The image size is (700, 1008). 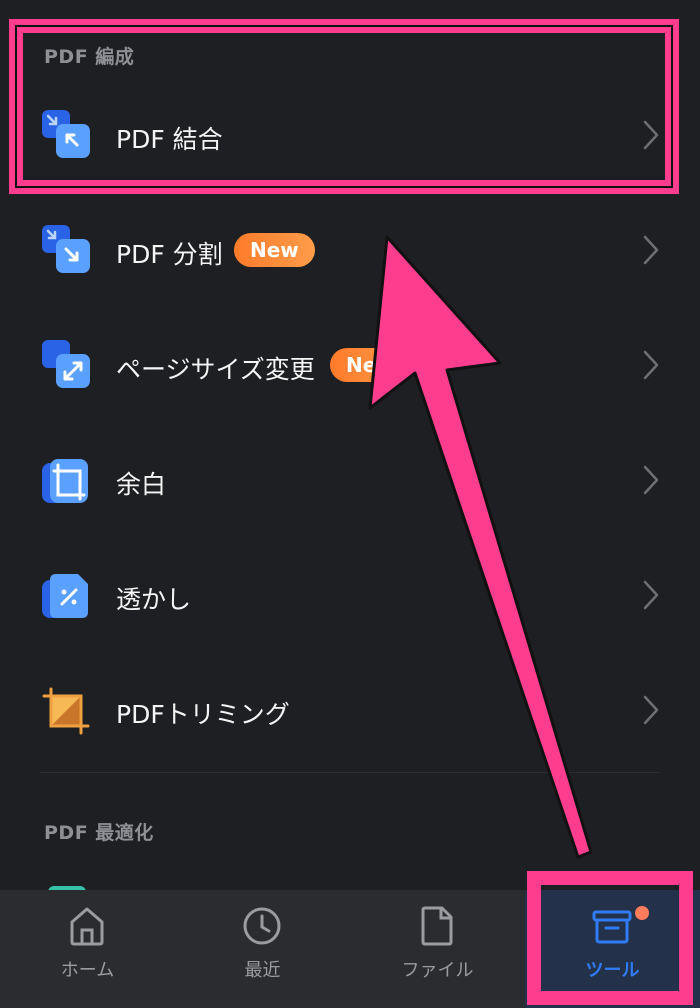 I want to click on section-title-optimize: PDF 最適化, so click(x=99, y=833).